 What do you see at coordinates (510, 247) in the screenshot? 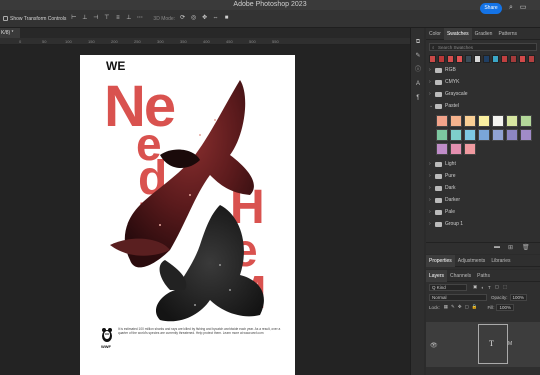
I see `new-swatch-icon: ⊞` at bounding box center [510, 247].